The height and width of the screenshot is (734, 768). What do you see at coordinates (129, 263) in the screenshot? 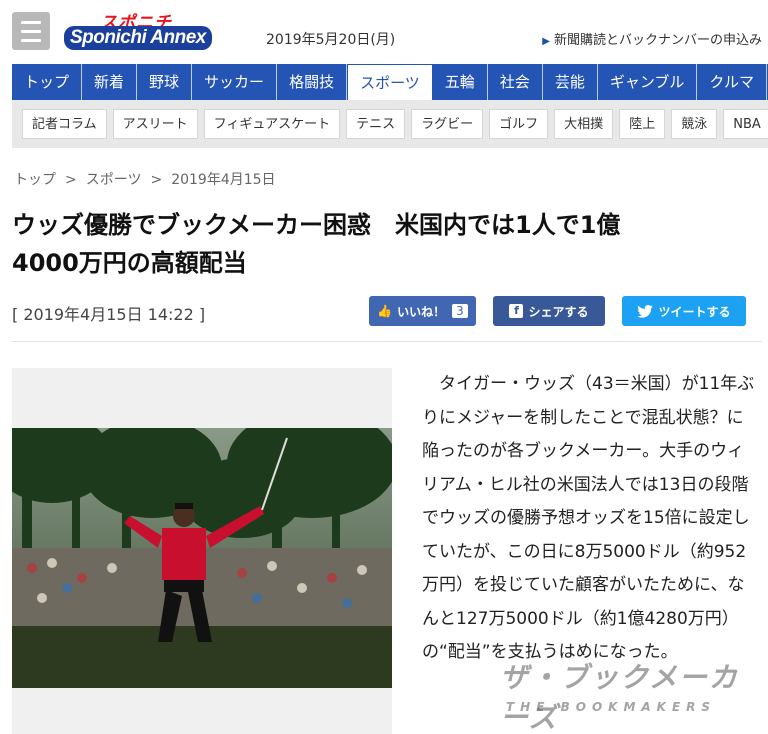
I see `title-line-2: 4000万円の高額配当` at bounding box center [129, 263].